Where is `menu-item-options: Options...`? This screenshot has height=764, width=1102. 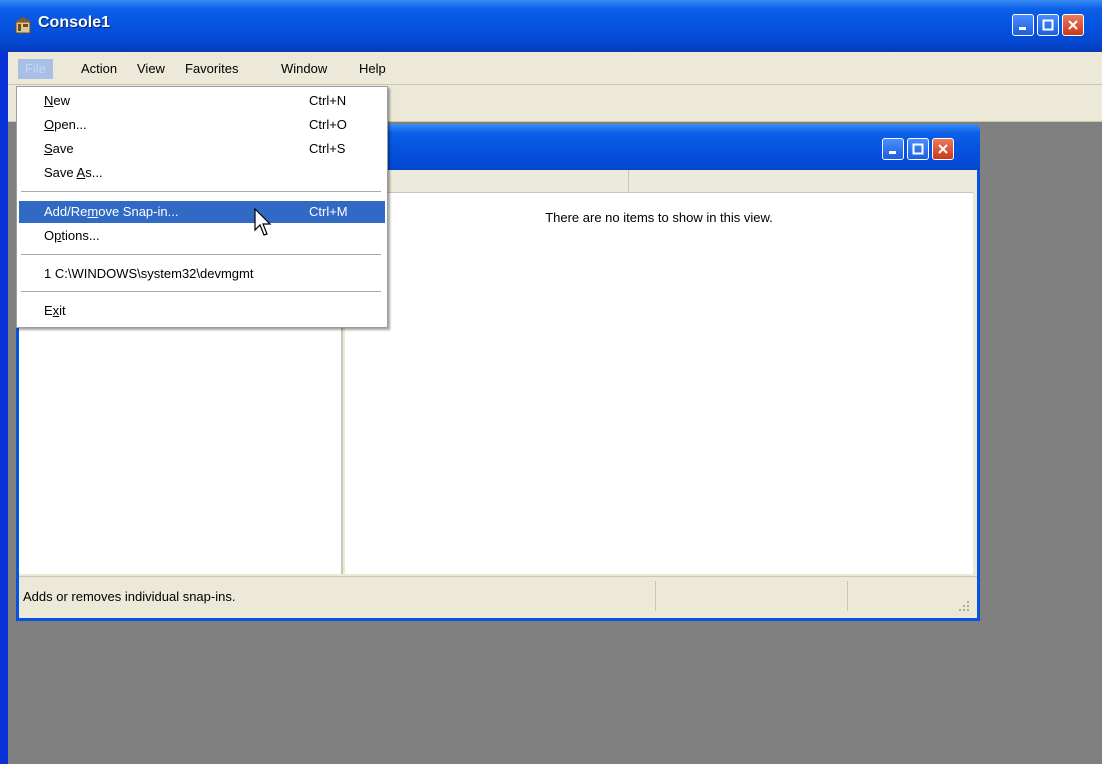 menu-item-options: Options... is located at coordinates (202, 236).